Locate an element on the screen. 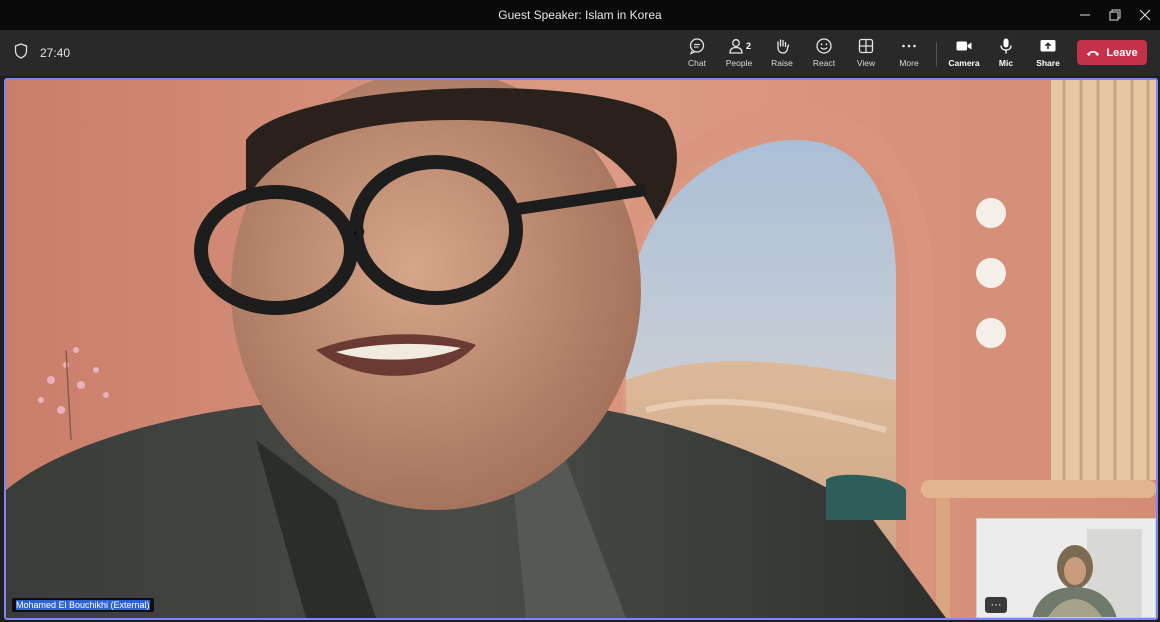 This screenshot has width=1160, height=622. react-button: React is located at coordinates (824, 54).